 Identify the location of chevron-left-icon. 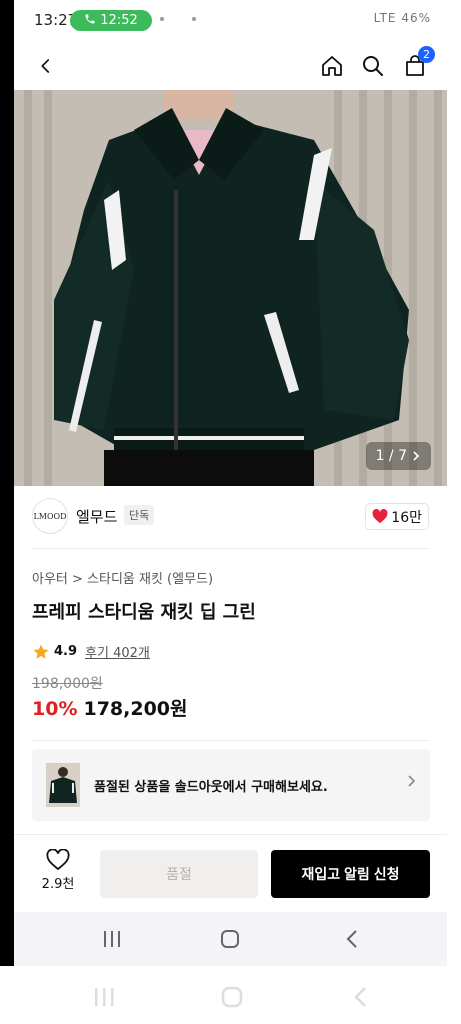
(45, 66).